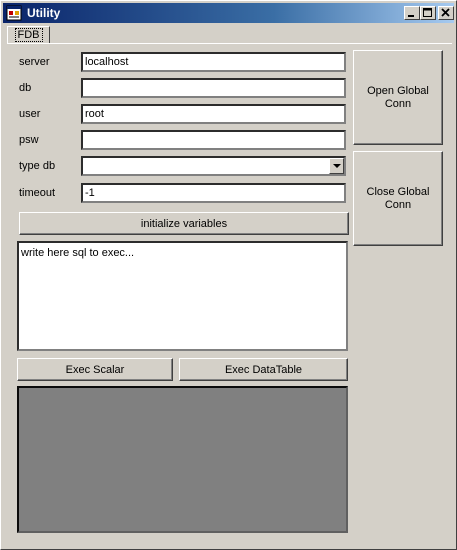 The height and width of the screenshot is (550, 457). I want to click on open-global-conn-label: Open Global Conn, so click(398, 97).